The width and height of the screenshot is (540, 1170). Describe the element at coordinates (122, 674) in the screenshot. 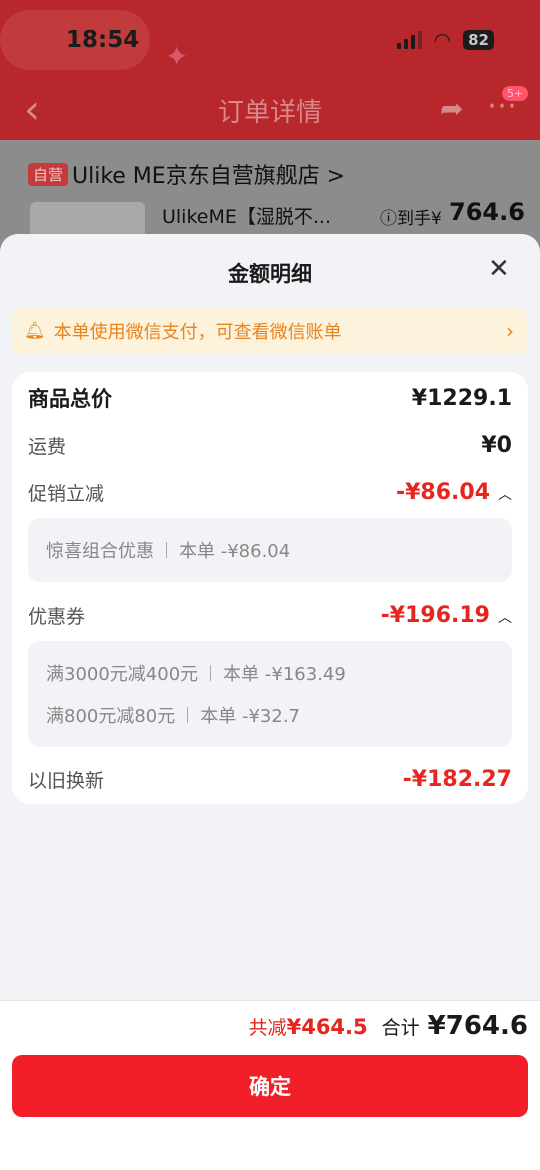

I see `coupon-detail-name: 满3000元减400元` at that location.